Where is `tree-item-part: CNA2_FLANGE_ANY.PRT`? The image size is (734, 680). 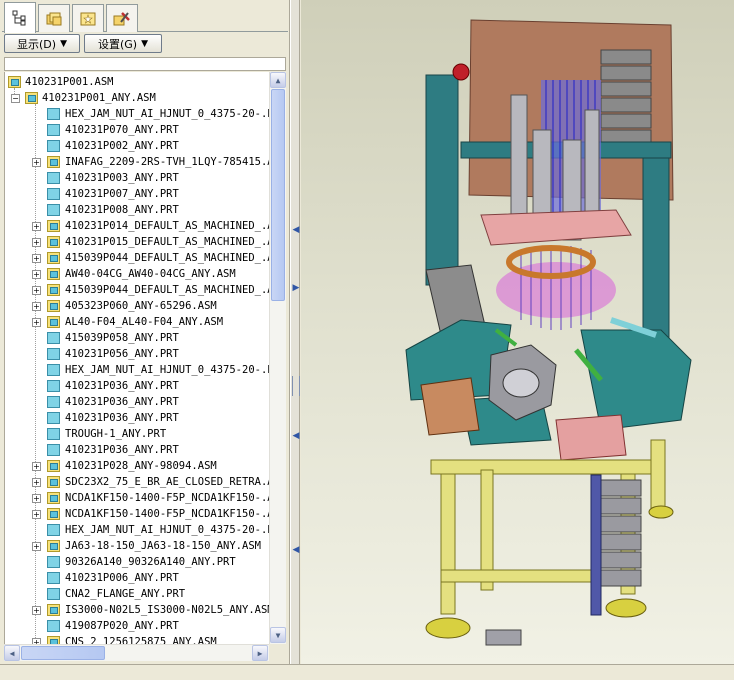 tree-item-part: CNA2_FLANGE_ANY.PRT is located at coordinates (137, 594).